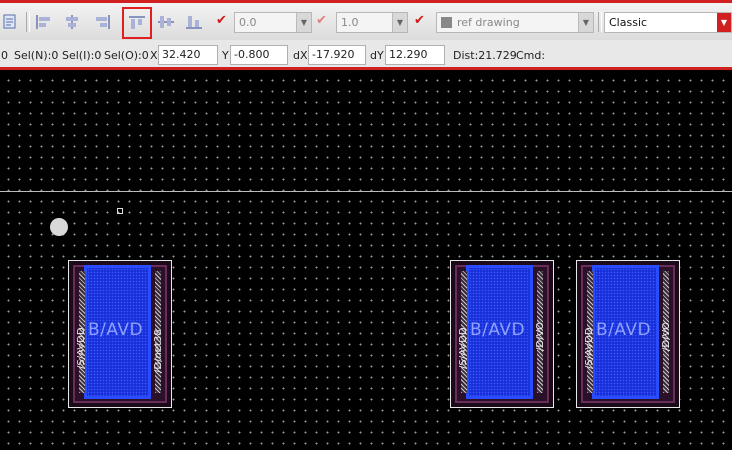 This screenshot has width=732, height=450. What do you see at coordinates (154, 55) in the screenshot?
I see `x-label: X` at bounding box center [154, 55].